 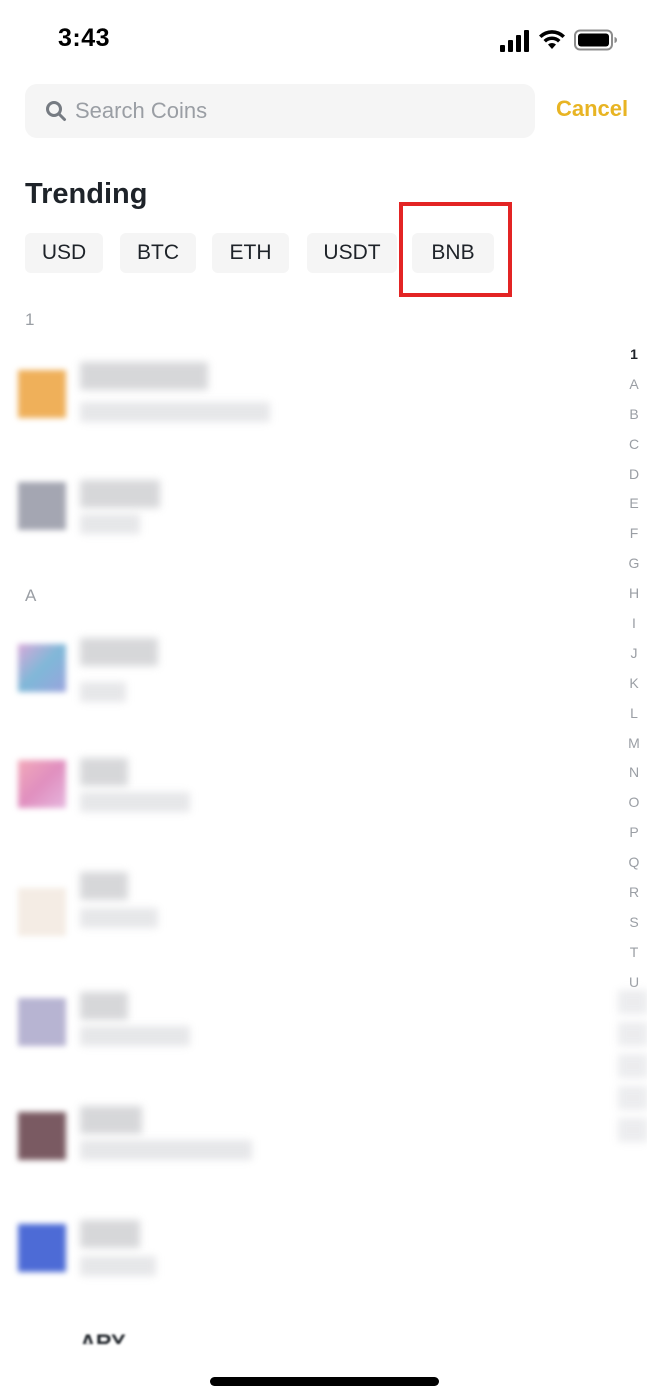 I want to click on chip-usd: USD, so click(x=64, y=253).